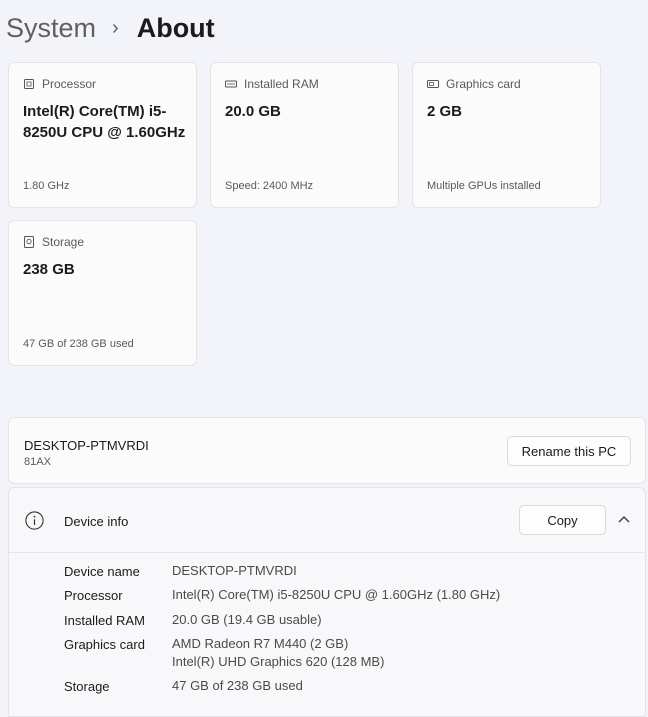 The height and width of the screenshot is (717, 648). What do you see at coordinates (104, 620) in the screenshot?
I see `spec-key-installed-ram: Installed RAM` at bounding box center [104, 620].